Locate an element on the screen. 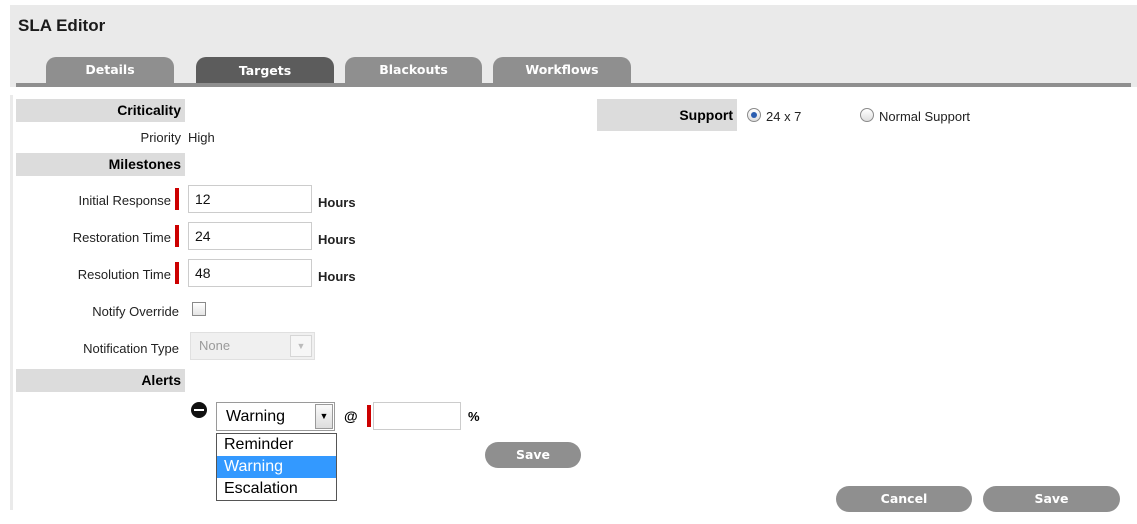 This screenshot has height=524, width=1137. initial-response-input: 12 is located at coordinates (250, 199).